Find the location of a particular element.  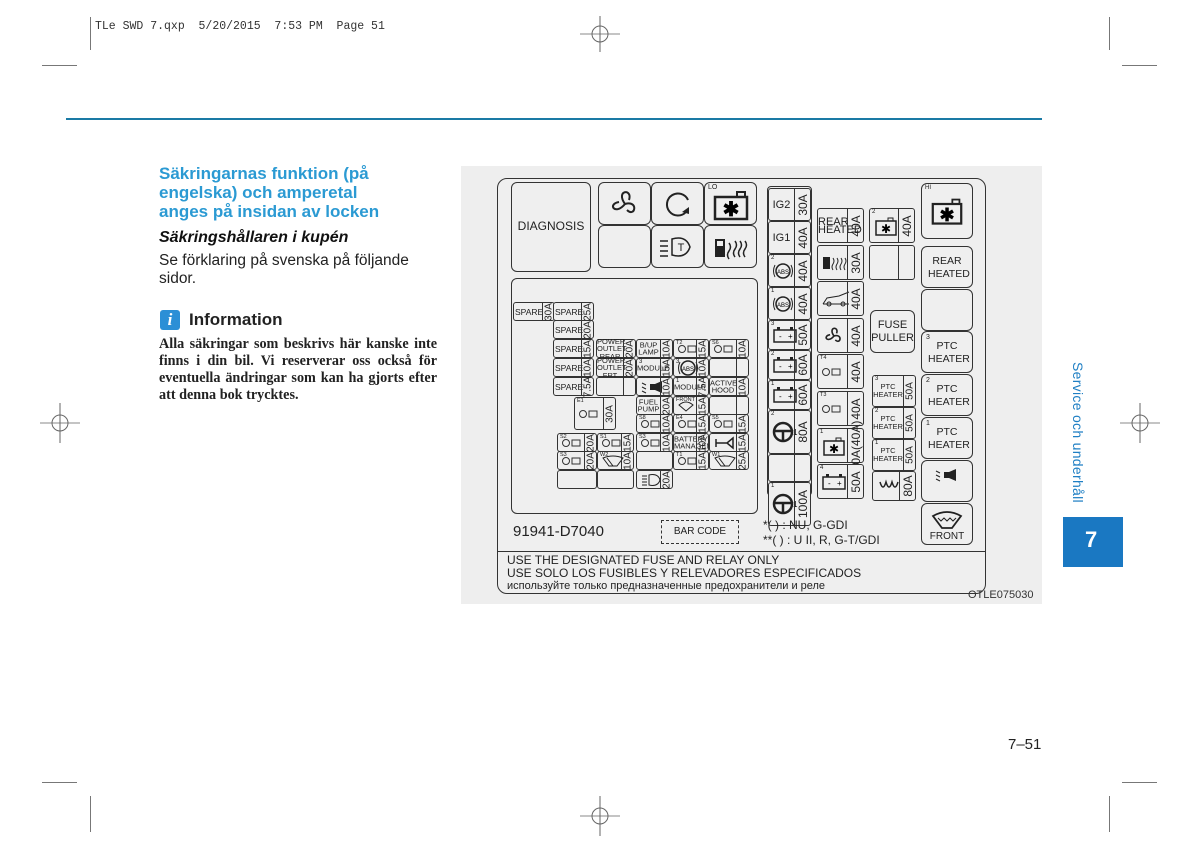

fuse-cell: B/UP LAMP 10A is located at coordinates (654, 348).